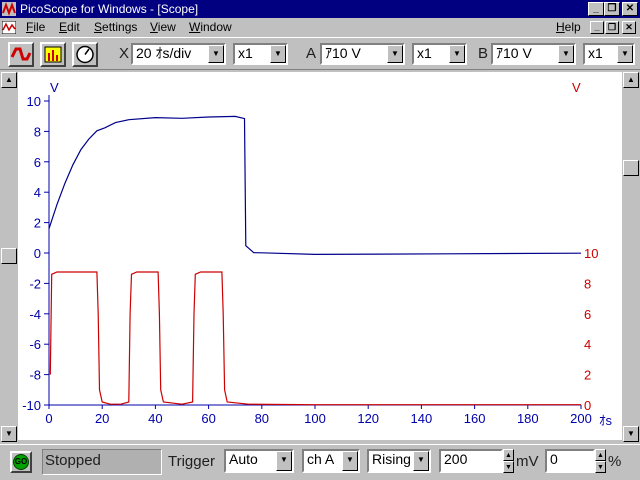 This screenshot has height=480, width=640. What do you see at coordinates (483, 53) in the screenshot?
I see `channel-b-label: B` at bounding box center [483, 53].